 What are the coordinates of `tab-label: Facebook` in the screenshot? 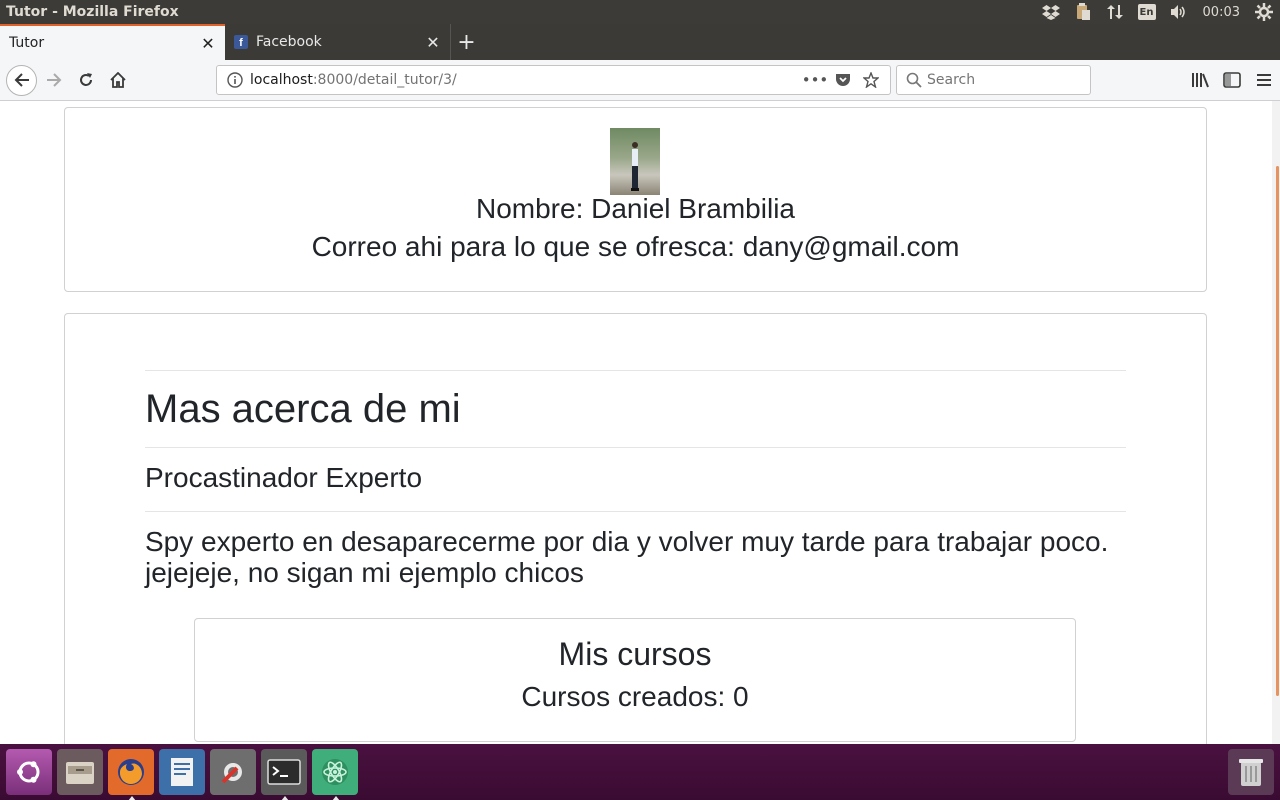 It's located at (289, 42).